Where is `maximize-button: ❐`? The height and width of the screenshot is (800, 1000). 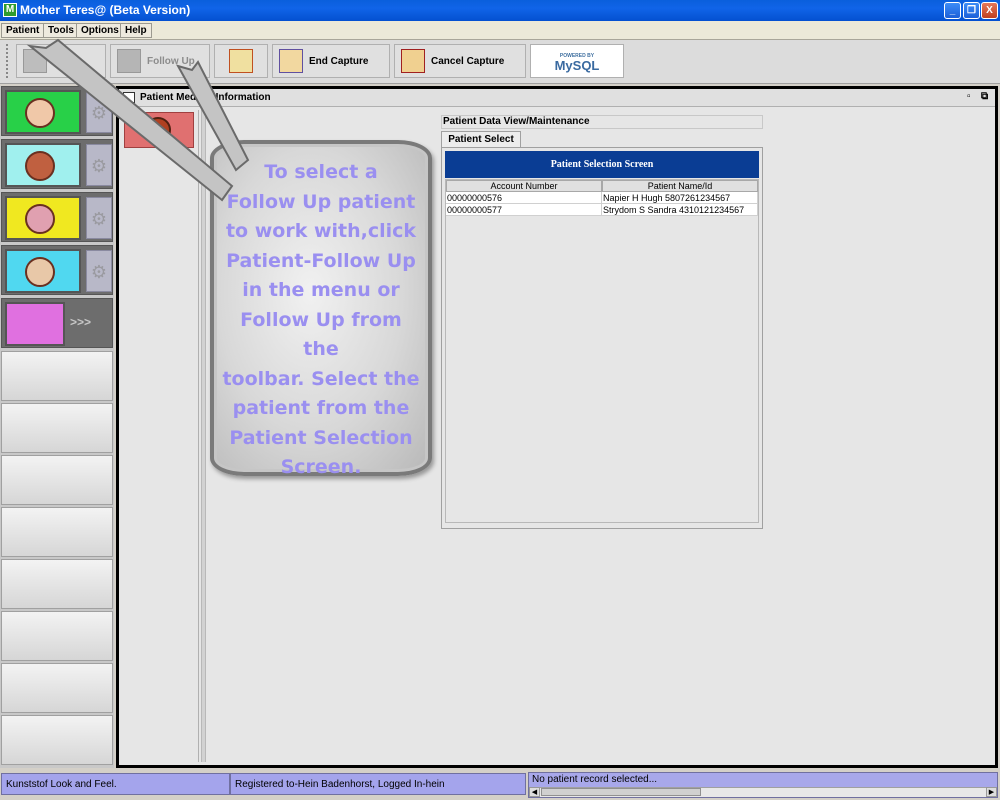 maximize-button: ❐ is located at coordinates (971, 10).